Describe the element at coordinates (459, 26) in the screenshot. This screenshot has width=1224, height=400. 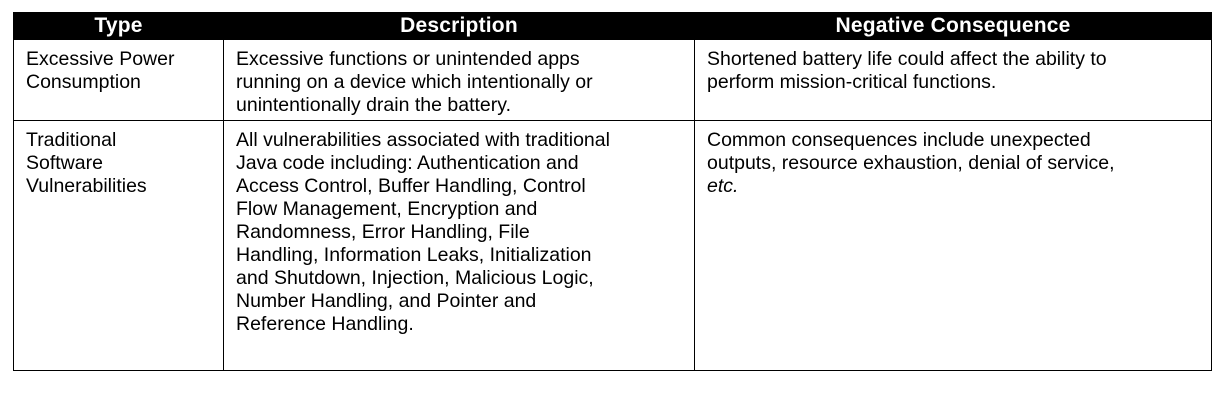
I see `header-description: Description` at that location.